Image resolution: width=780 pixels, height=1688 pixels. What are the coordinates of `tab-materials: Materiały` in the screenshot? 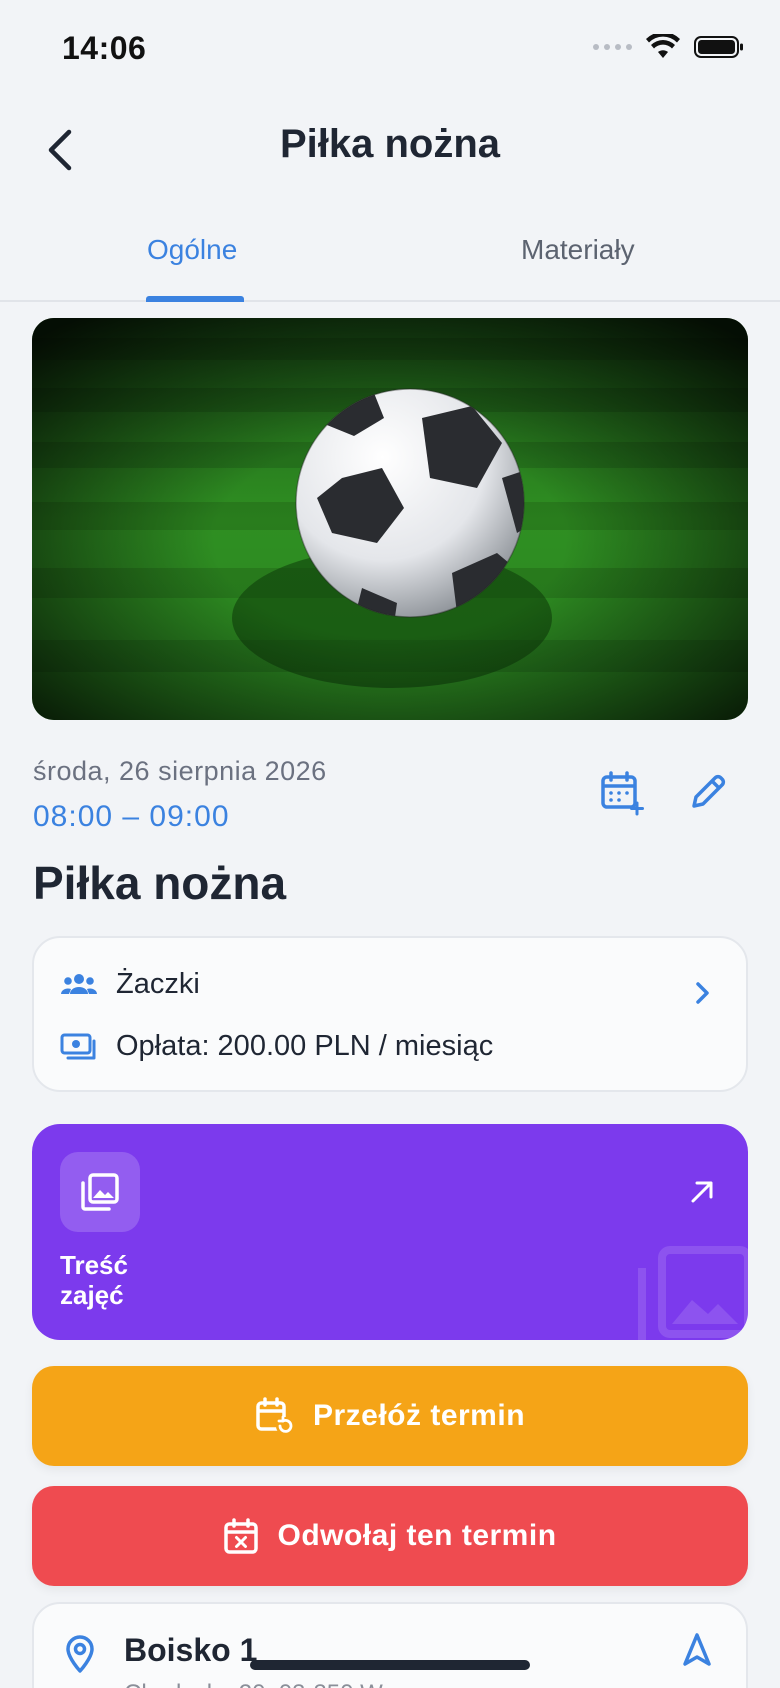 It's located at (578, 250).